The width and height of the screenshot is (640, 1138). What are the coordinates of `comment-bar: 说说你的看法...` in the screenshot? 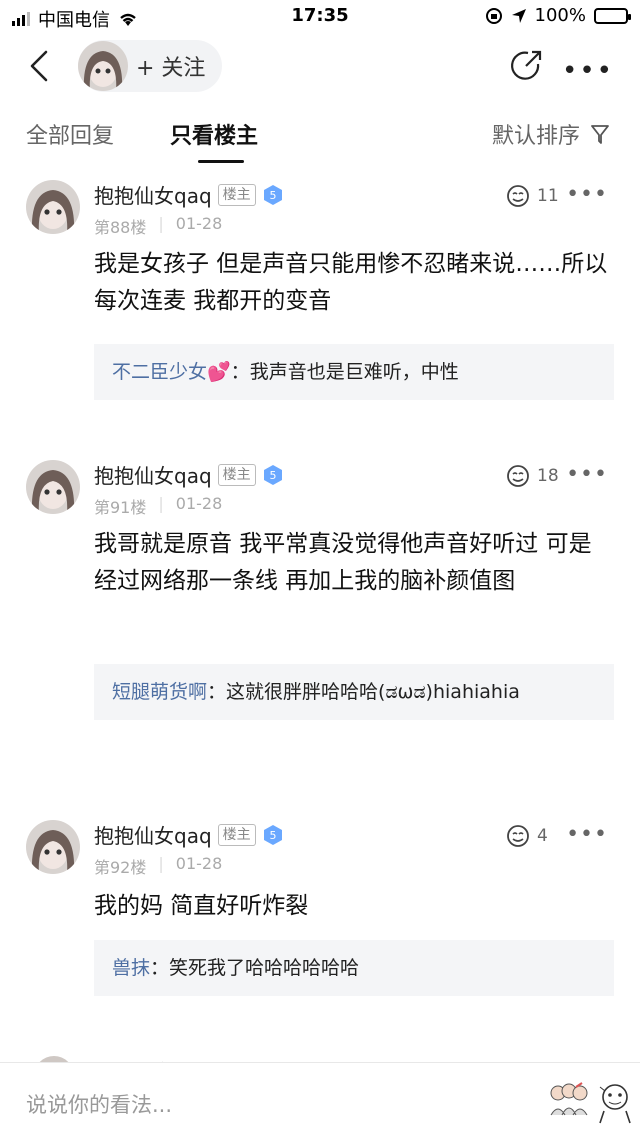 It's located at (320, 1100).